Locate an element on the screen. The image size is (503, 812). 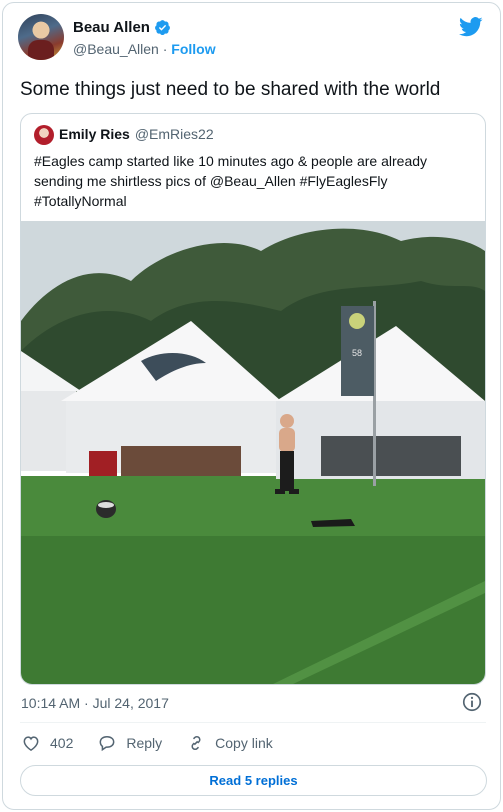
link-icon is located at coordinates (196, 743).